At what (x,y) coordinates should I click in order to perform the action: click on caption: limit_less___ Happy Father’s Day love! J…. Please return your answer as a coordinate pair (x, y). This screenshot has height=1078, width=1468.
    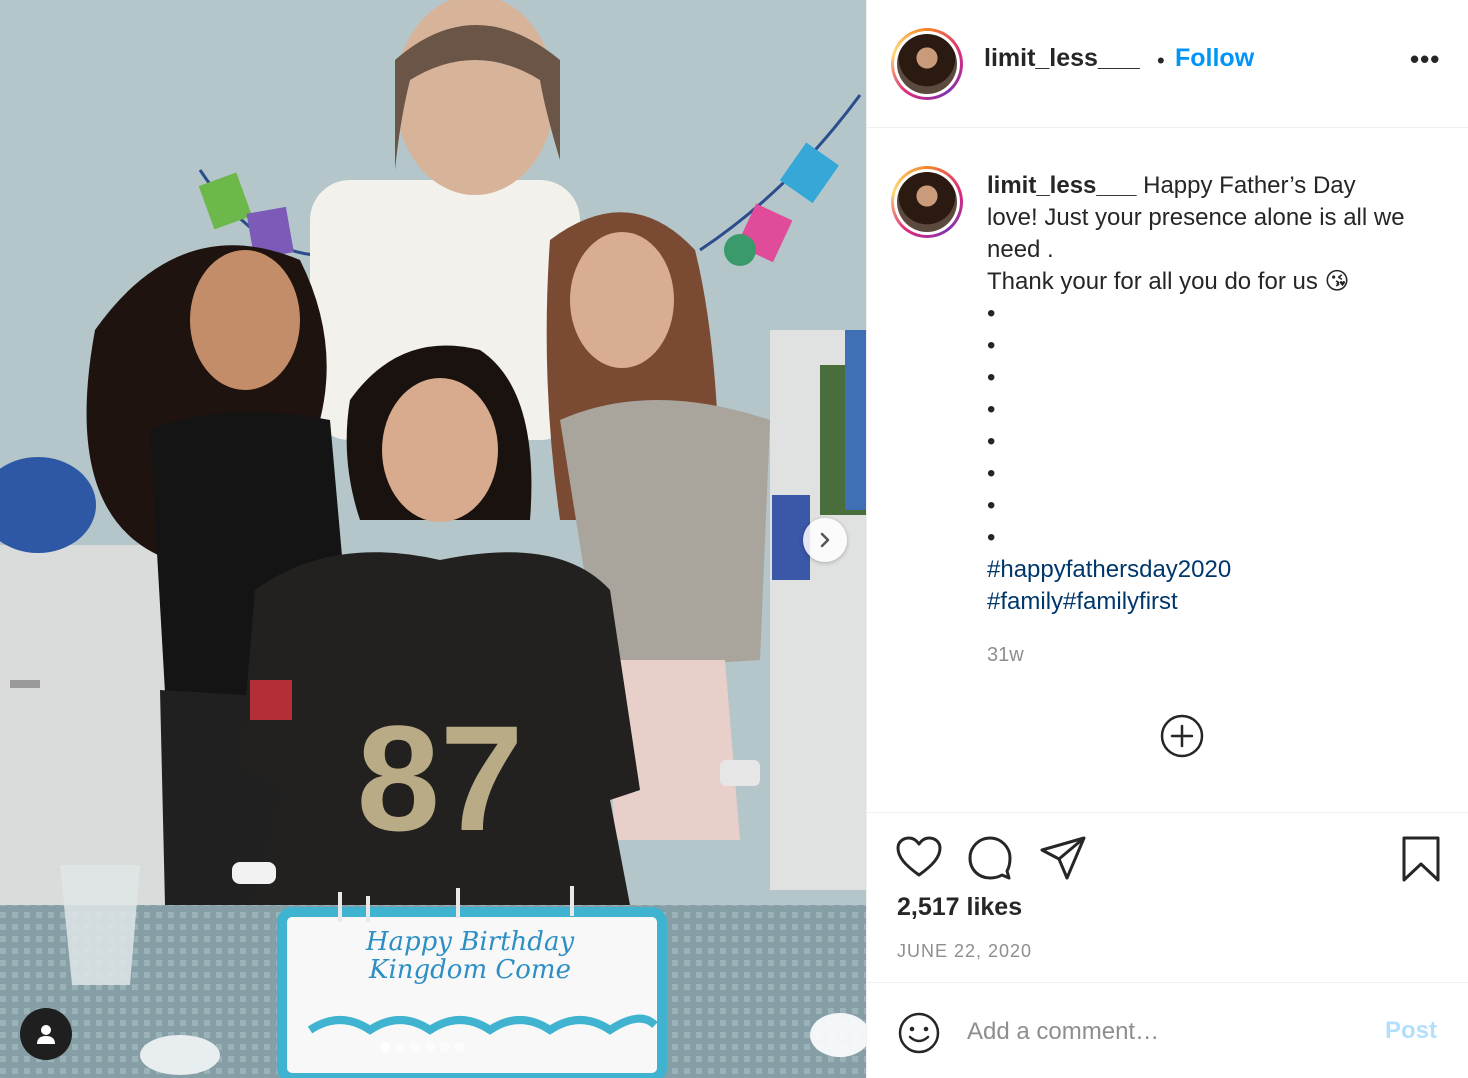
    Looking at the image, I should click on (1222, 394).